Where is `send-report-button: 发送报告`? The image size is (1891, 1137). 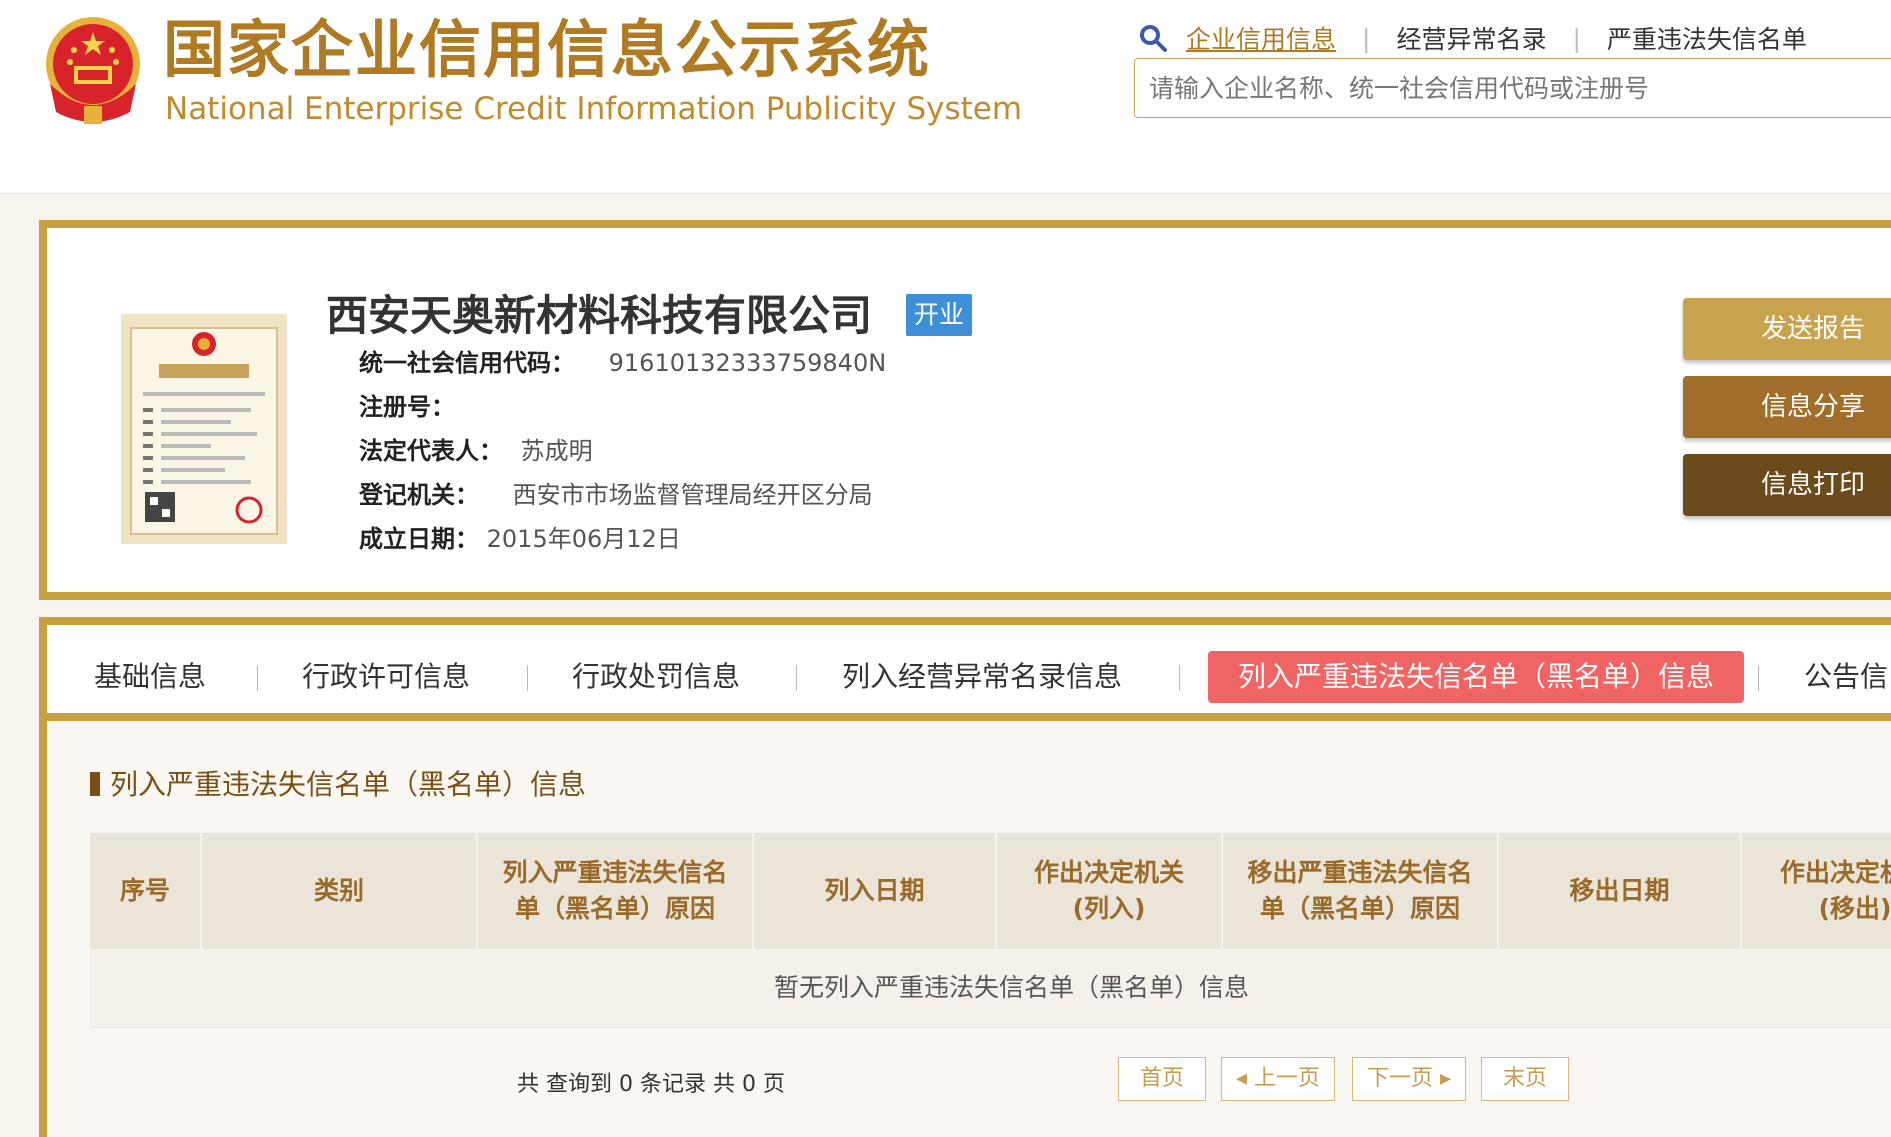 send-report-button: 发送报告 is located at coordinates (1787, 329).